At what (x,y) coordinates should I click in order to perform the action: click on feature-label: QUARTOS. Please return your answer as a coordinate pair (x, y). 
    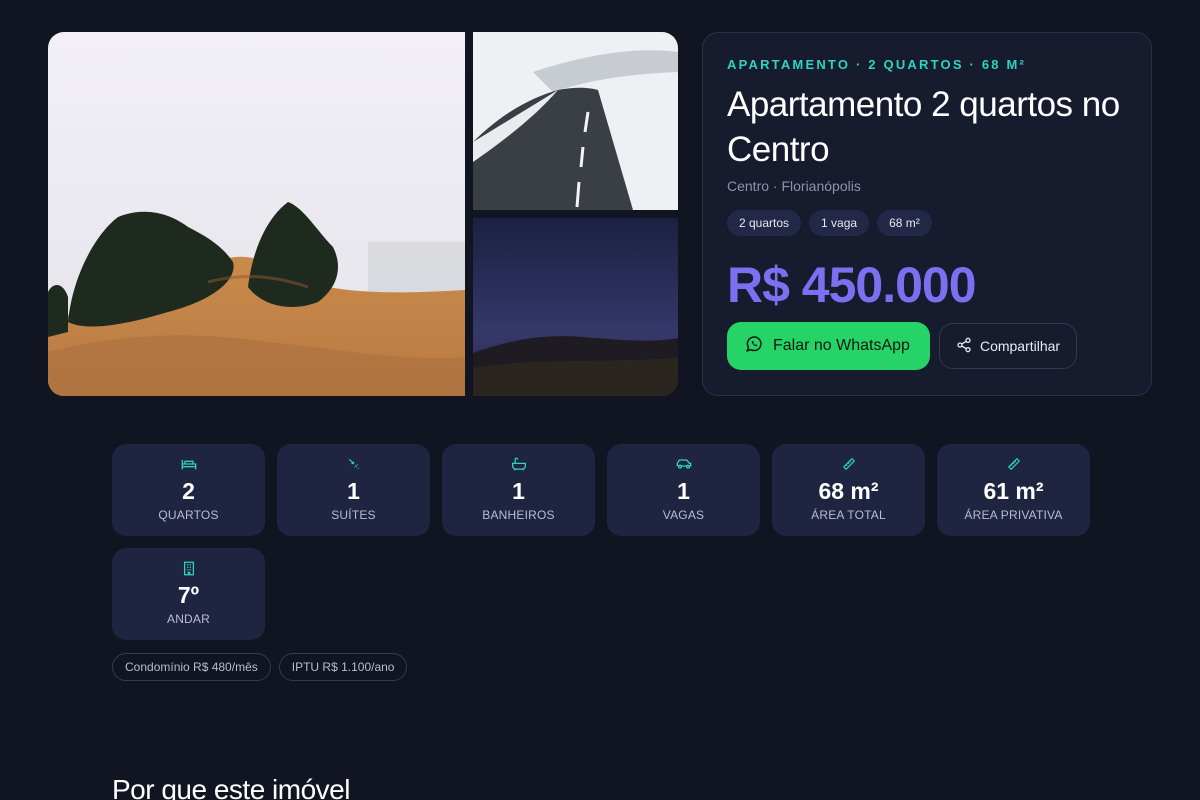
    Looking at the image, I should click on (188, 515).